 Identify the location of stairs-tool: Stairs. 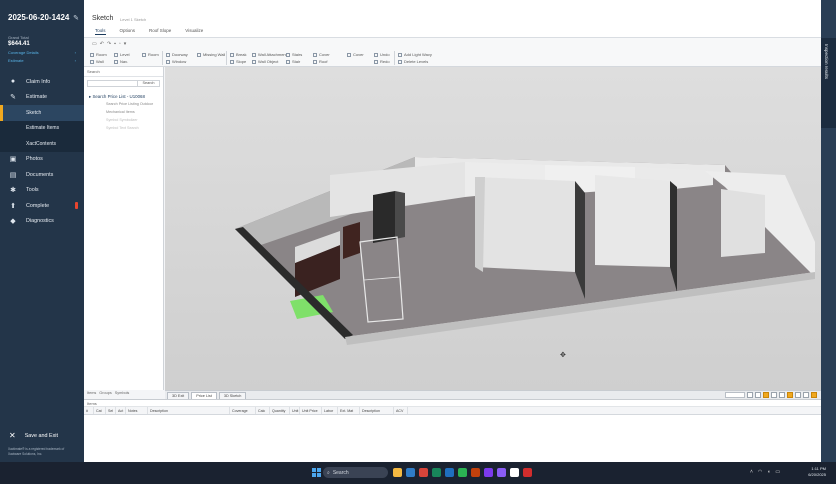
(294, 54).